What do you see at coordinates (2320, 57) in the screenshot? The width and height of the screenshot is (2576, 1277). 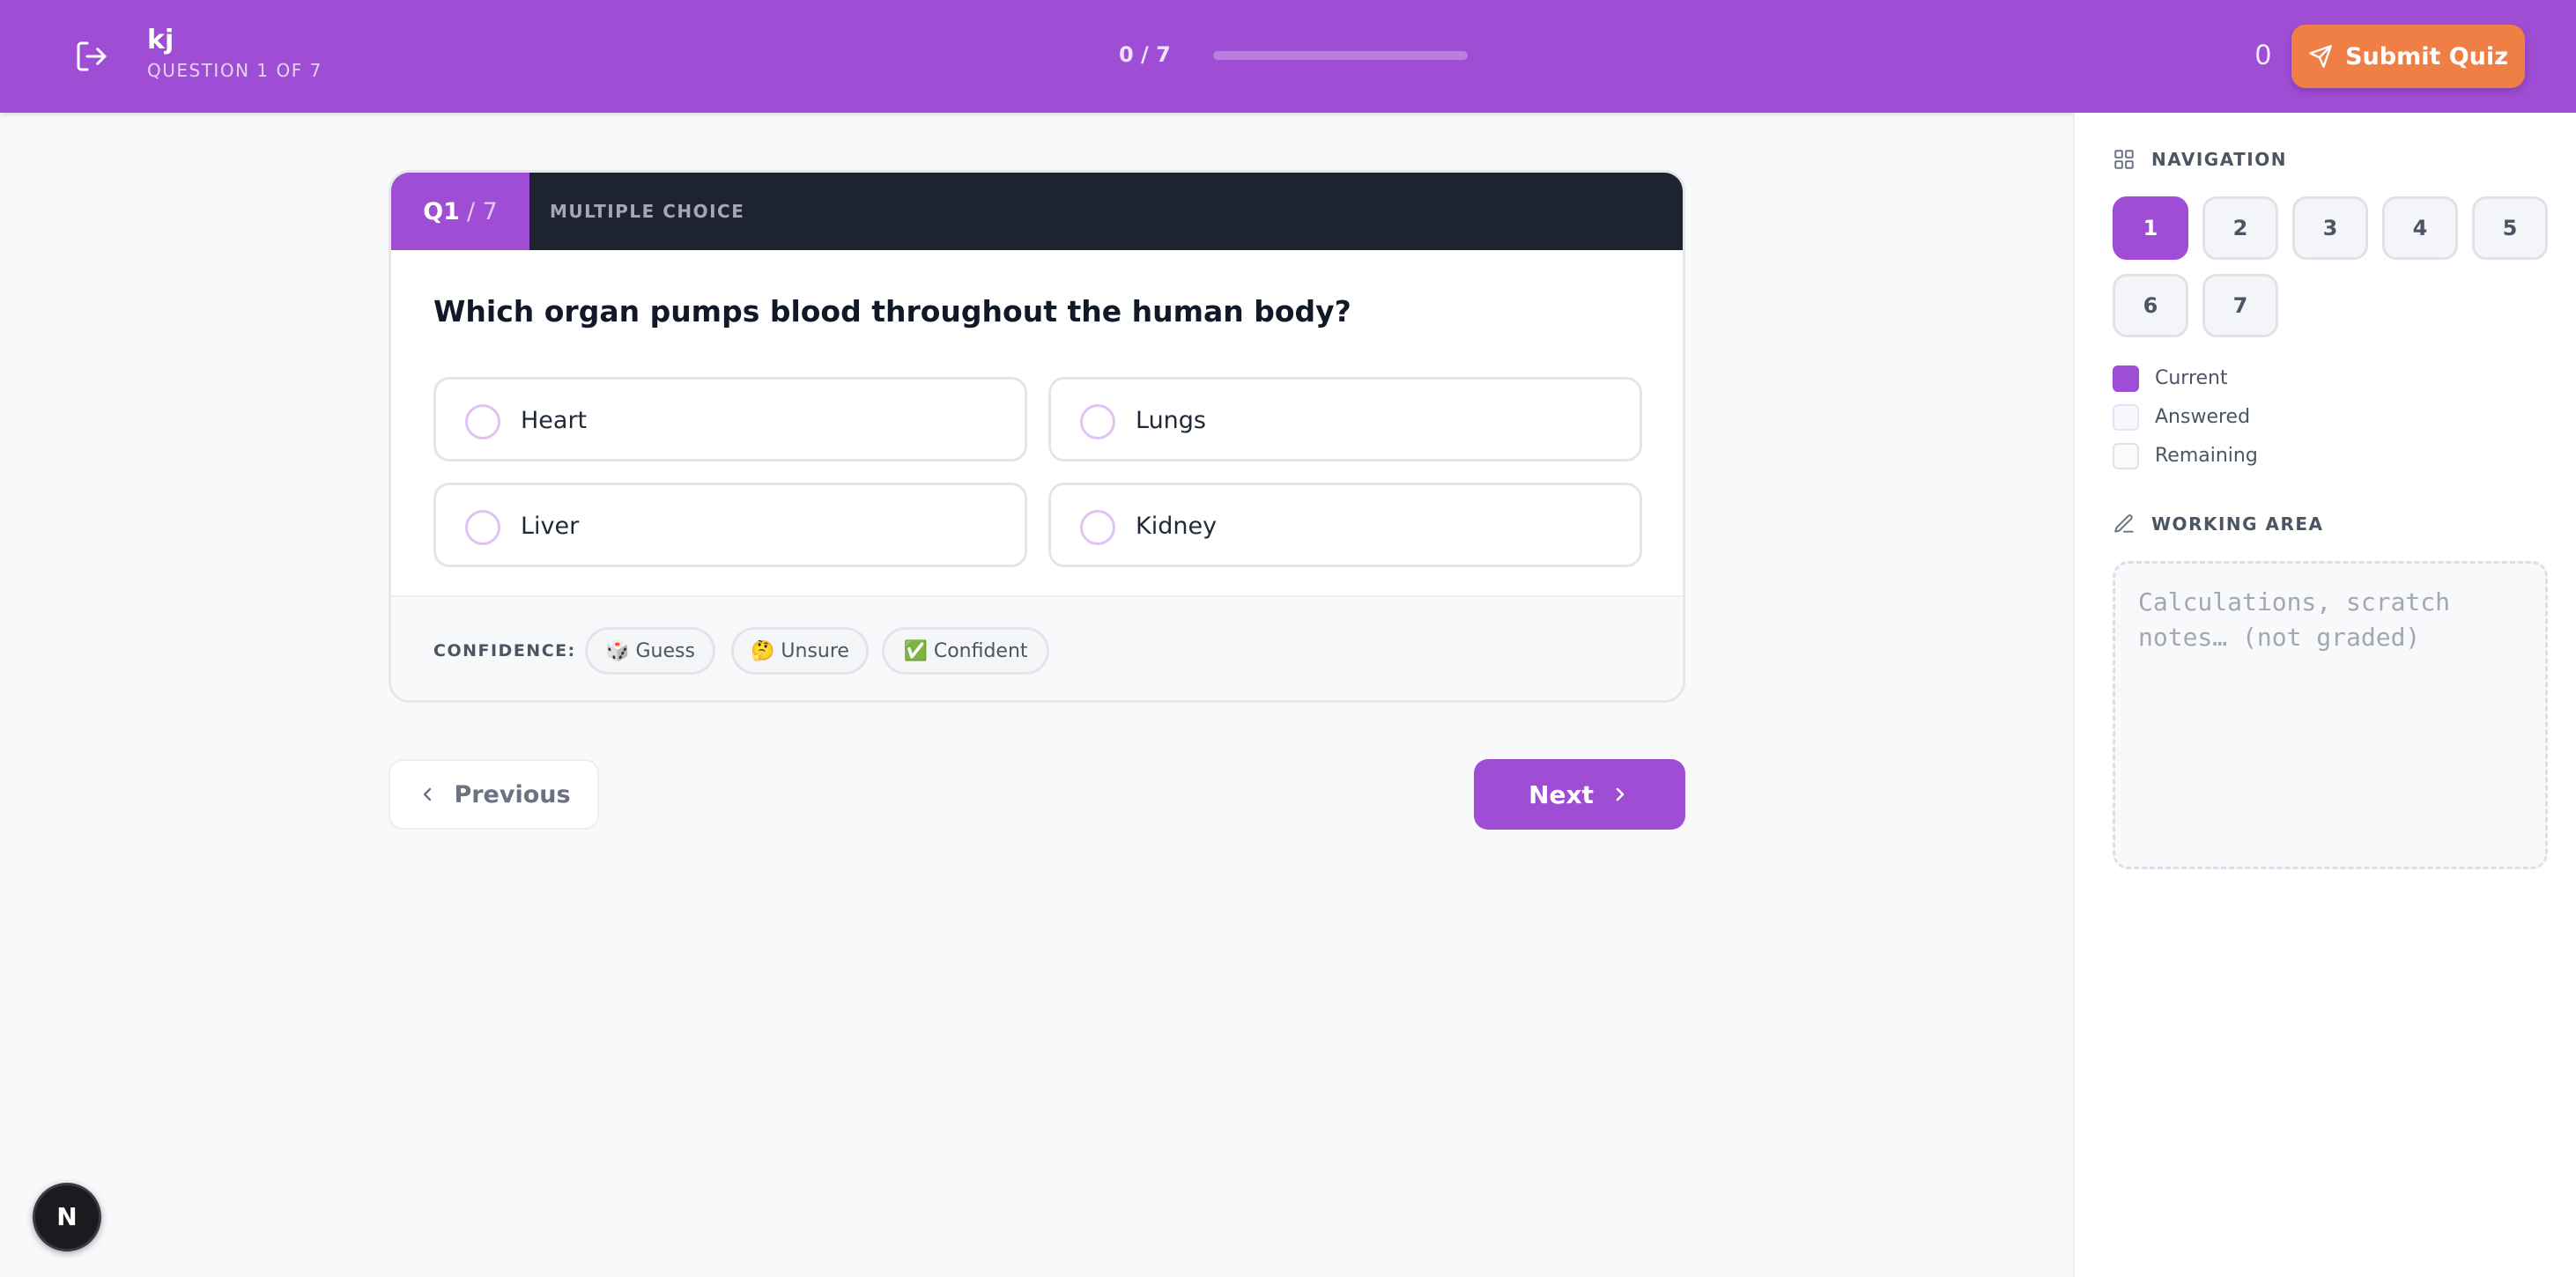 I see `send-icon` at bounding box center [2320, 57].